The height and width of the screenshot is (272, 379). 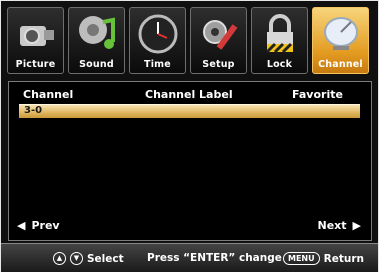 What do you see at coordinates (76, 258) in the screenshot?
I see `down-button-icon: ▼` at bounding box center [76, 258].